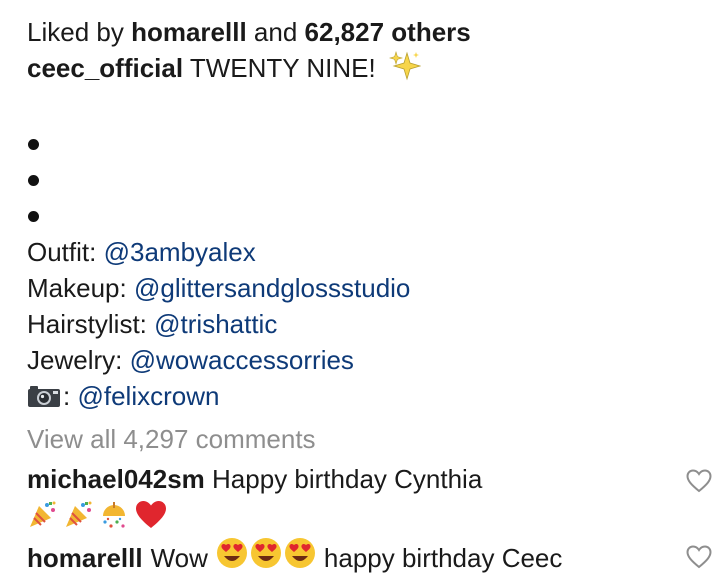  I want to click on sparkles-icon, so click(405, 70).